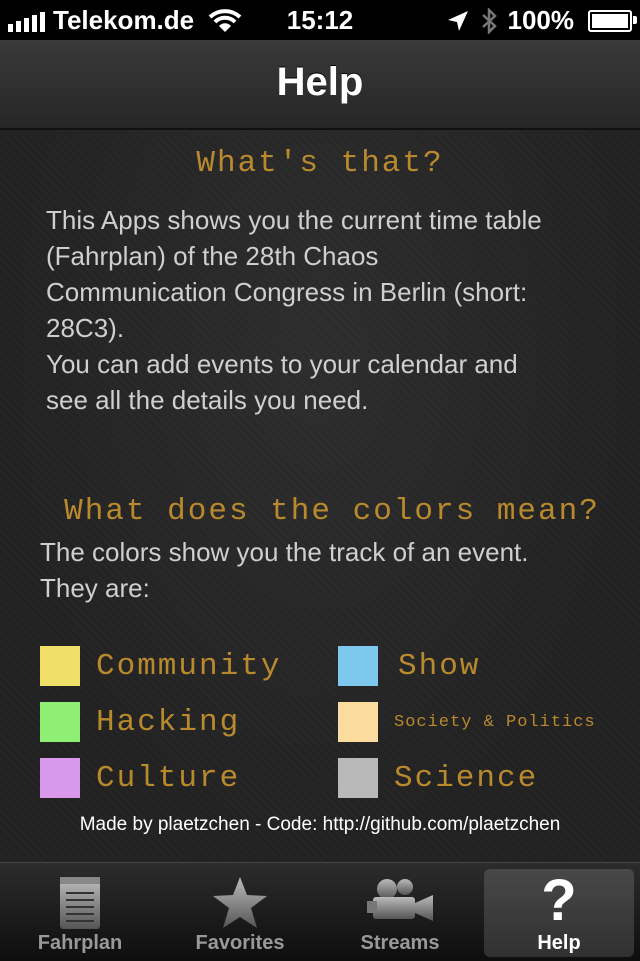 The height and width of the screenshot is (961, 640). I want to click on text-line: They are:, so click(95, 588).